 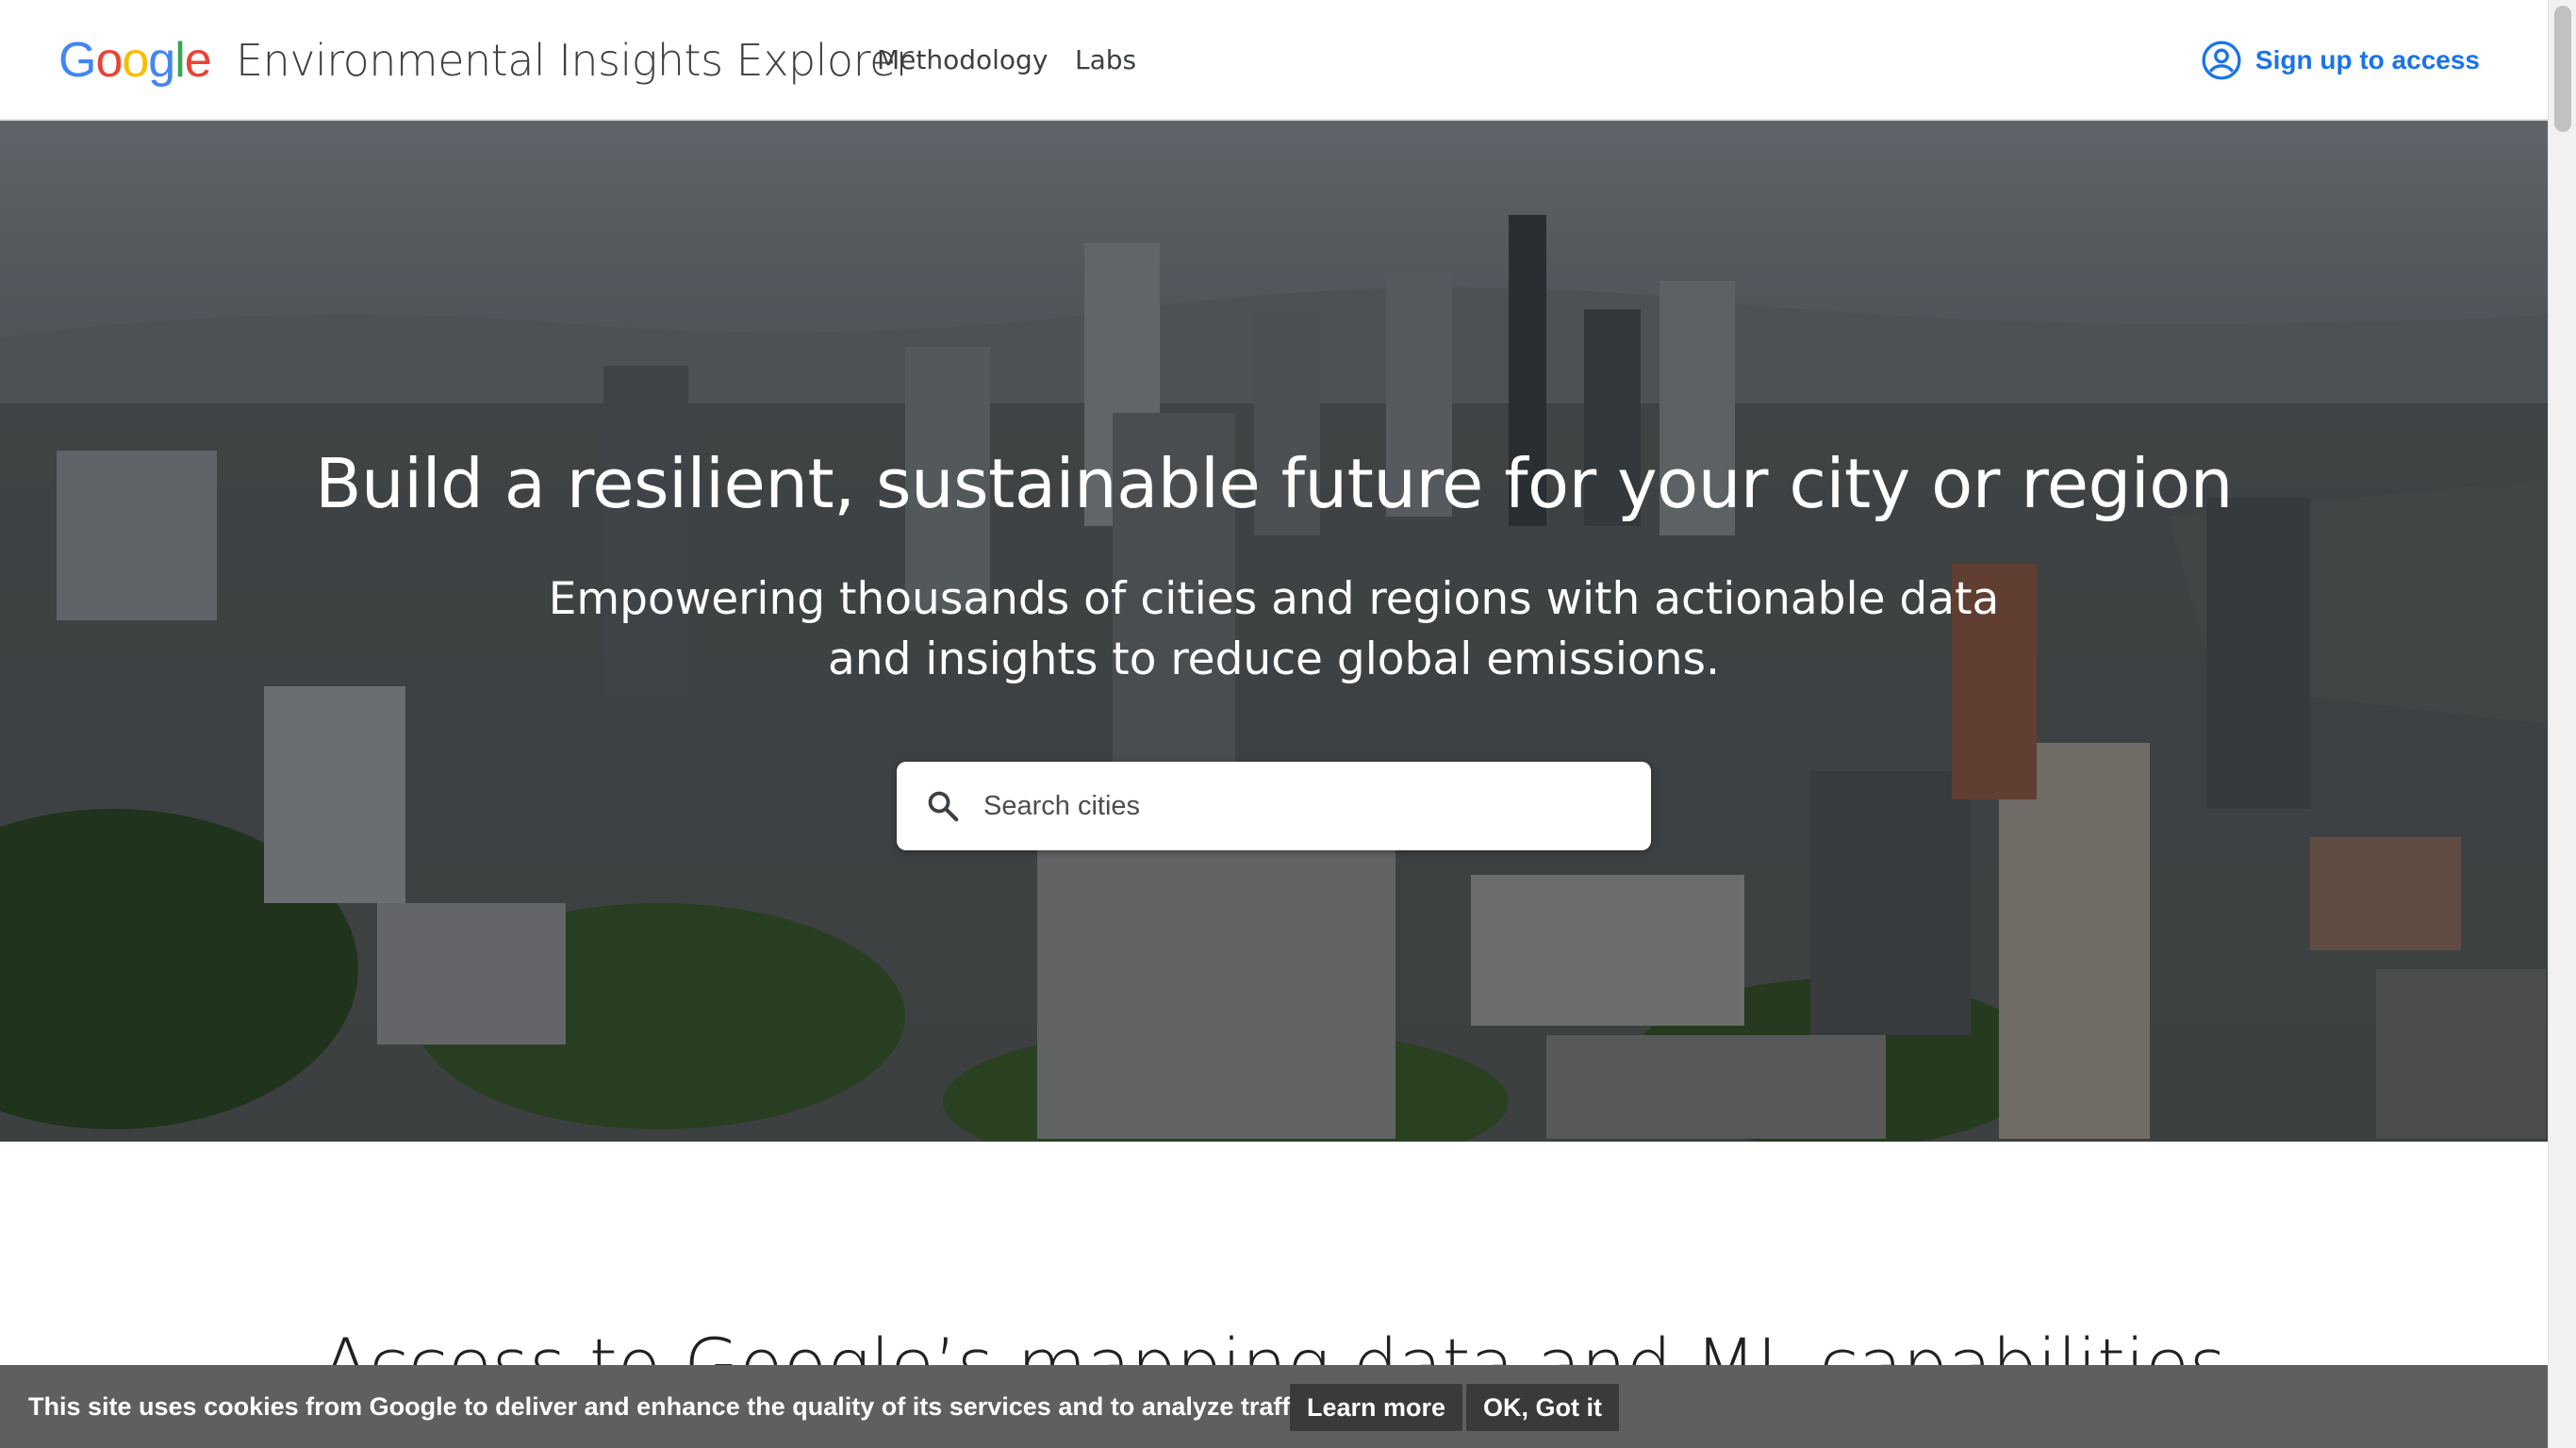 What do you see at coordinates (1542, 1407) in the screenshot?
I see `ok-got-it-button: OK, Got it` at bounding box center [1542, 1407].